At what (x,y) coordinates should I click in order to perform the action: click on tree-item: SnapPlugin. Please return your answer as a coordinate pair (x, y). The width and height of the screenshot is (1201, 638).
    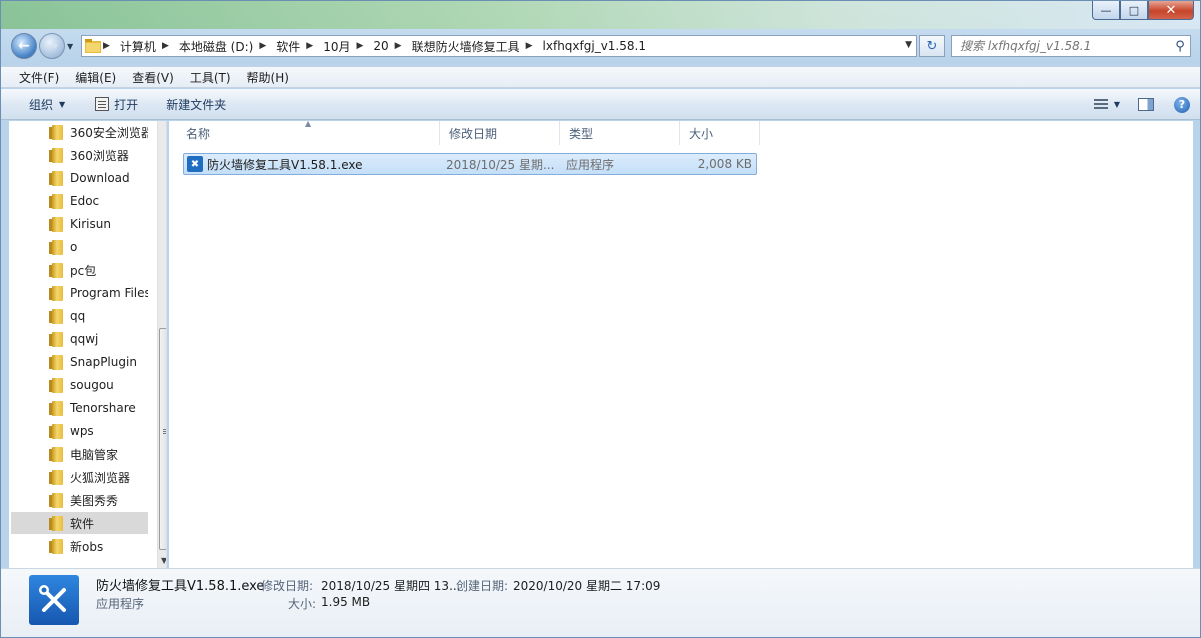
    Looking at the image, I should click on (79, 362).